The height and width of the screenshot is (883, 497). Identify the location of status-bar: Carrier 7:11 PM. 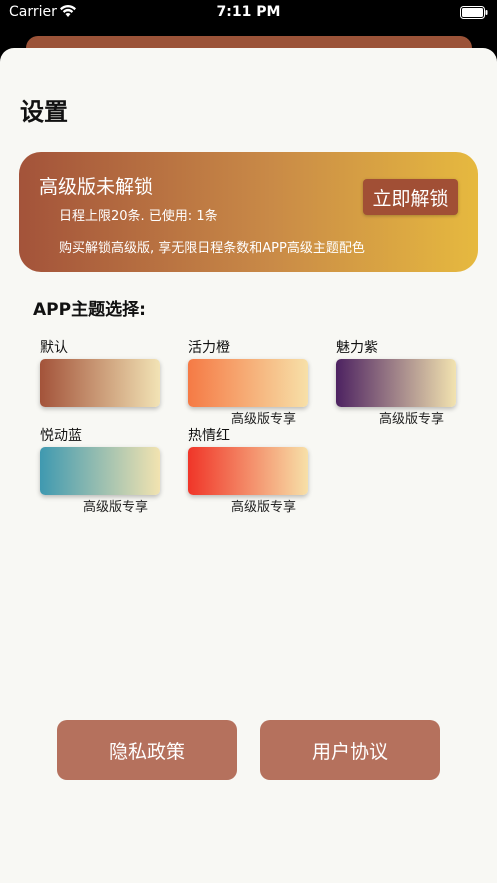
(248, 13).